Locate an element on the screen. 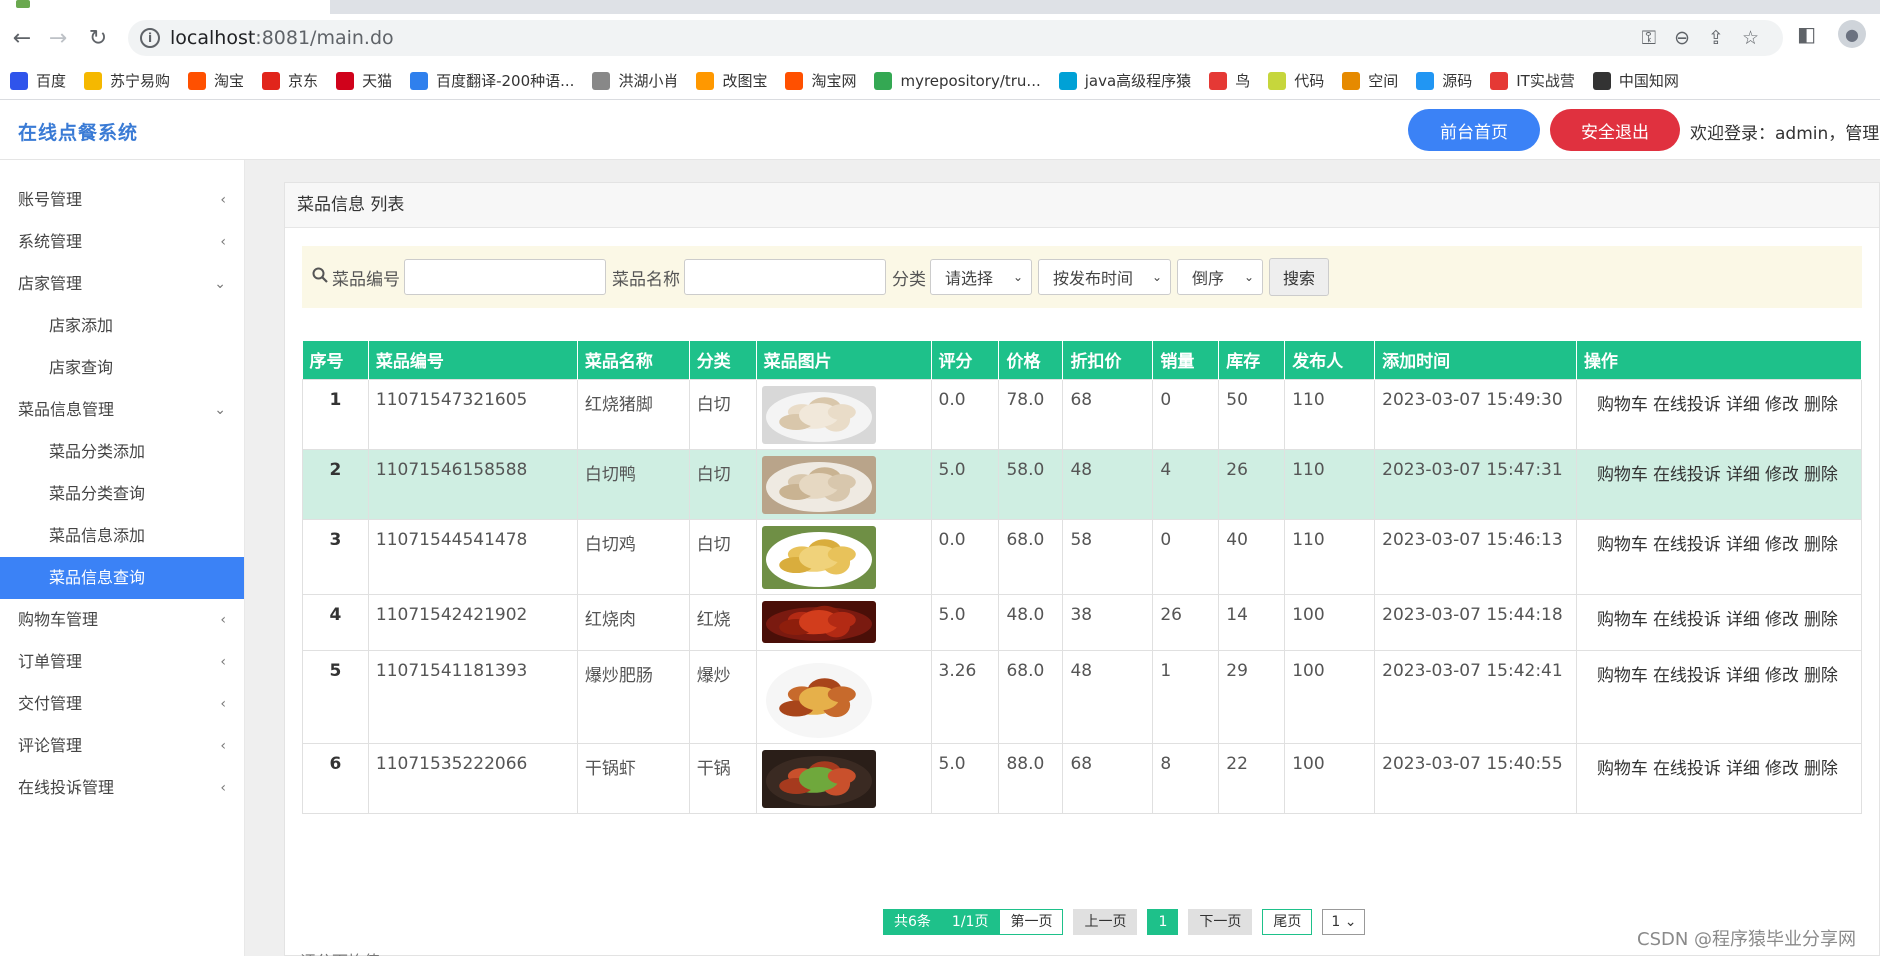 Image resolution: width=1880 pixels, height=956 pixels. sidebar-item: 店家查询 is located at coordinates (122, 368).